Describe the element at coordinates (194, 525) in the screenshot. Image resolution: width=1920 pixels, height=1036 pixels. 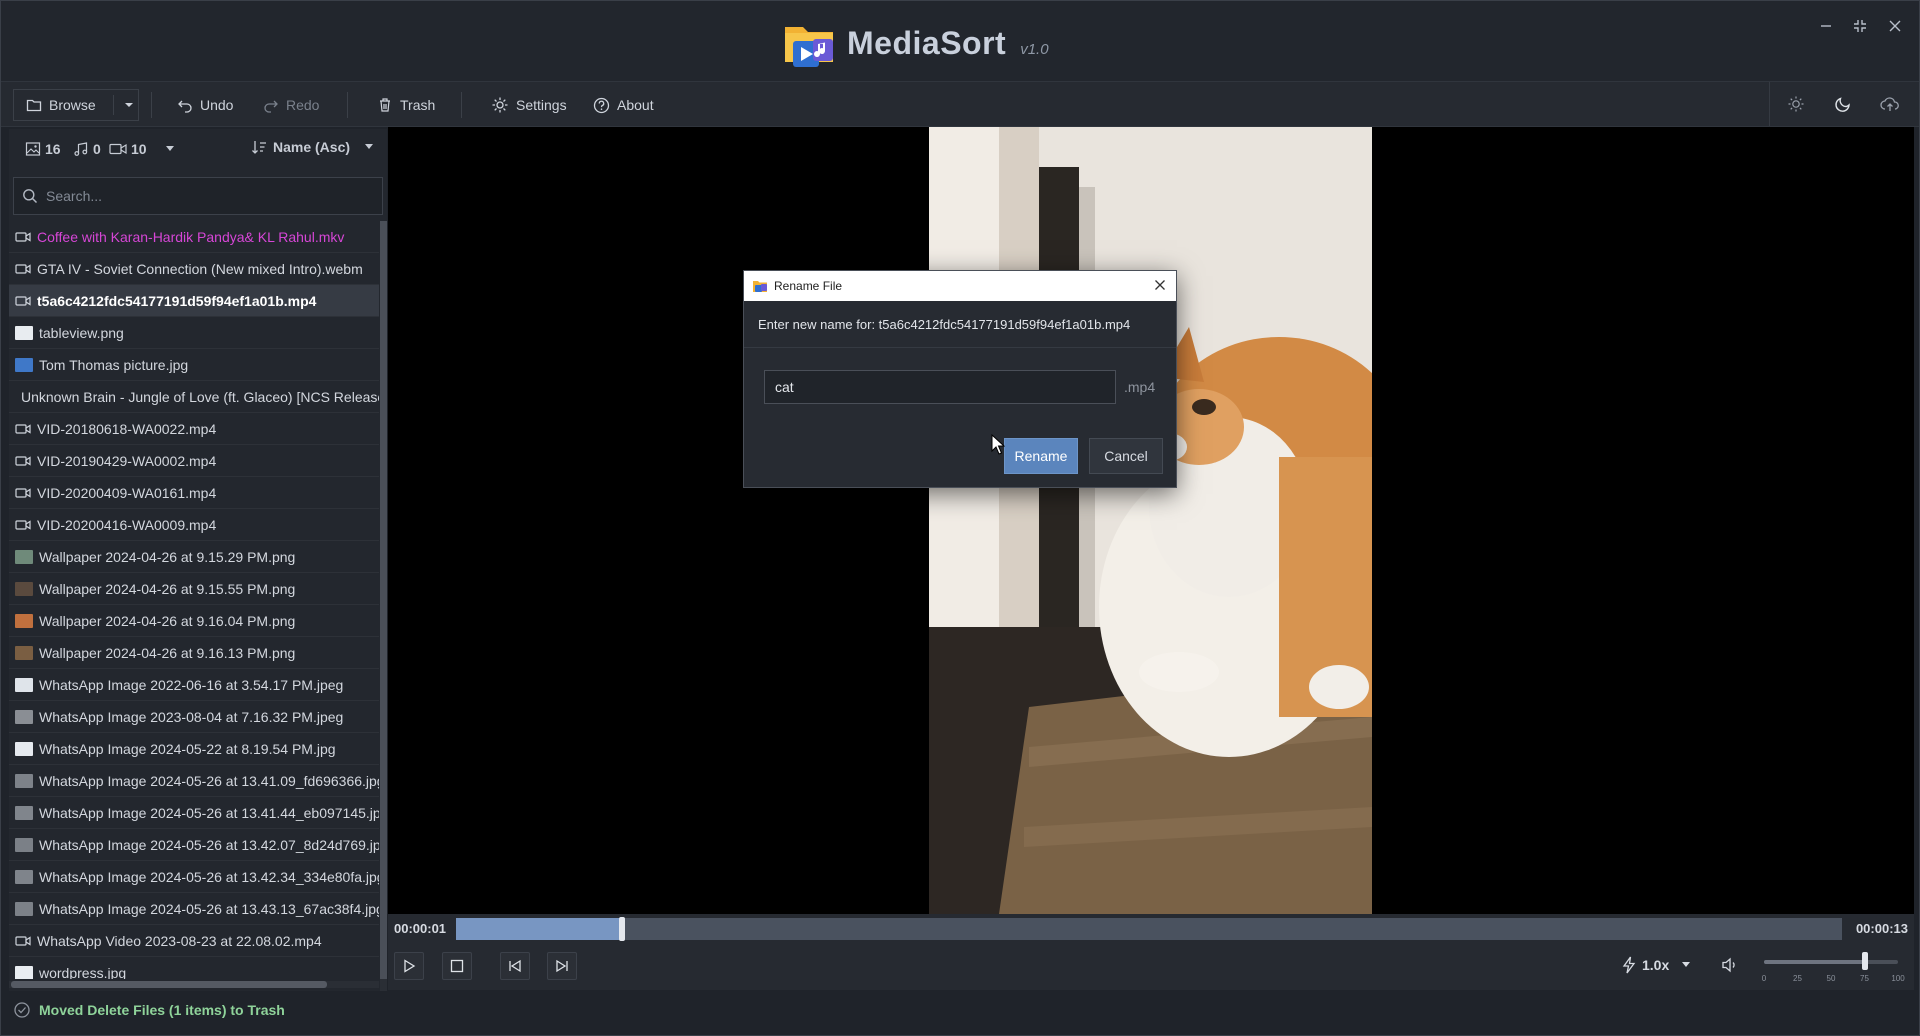
I see `file-list-item: VID-20200416-WA0009.mp4` at that location.